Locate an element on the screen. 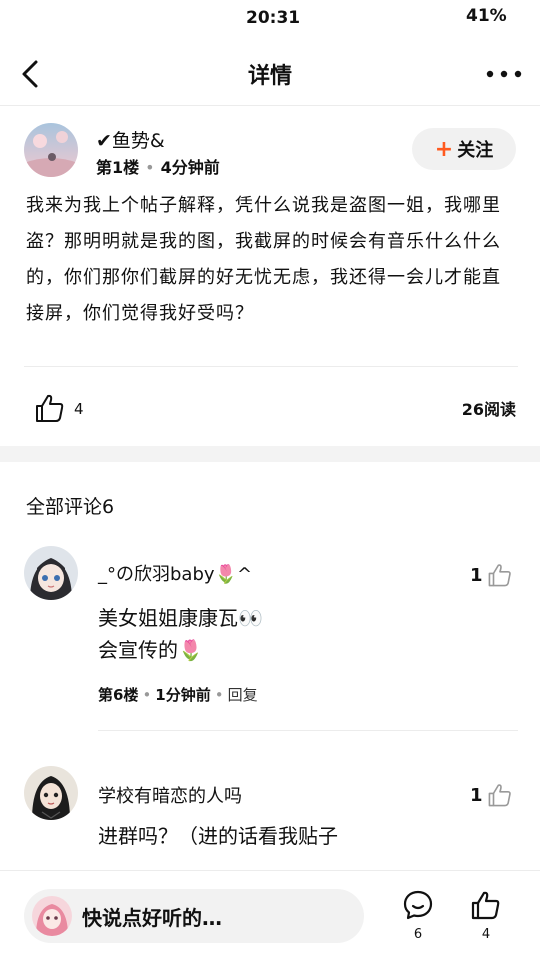  comment-author: 学校有暗恋的人吗 is located at coordinates (170, 795).